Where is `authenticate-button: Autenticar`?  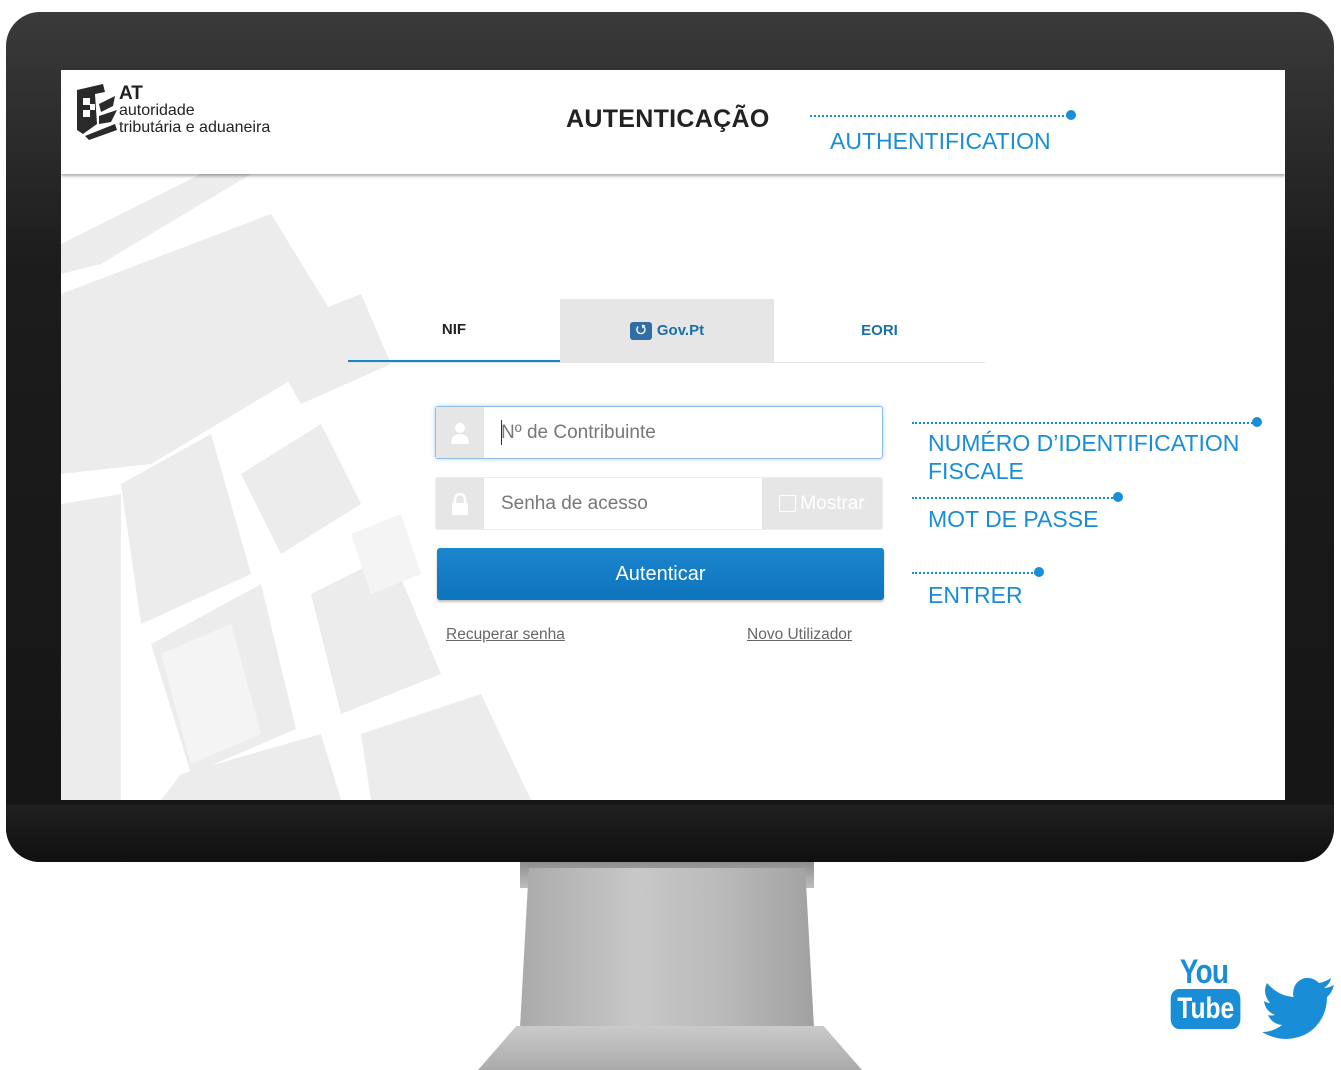
authenticate-button: Autenticar is located at coordinates (660, 574).